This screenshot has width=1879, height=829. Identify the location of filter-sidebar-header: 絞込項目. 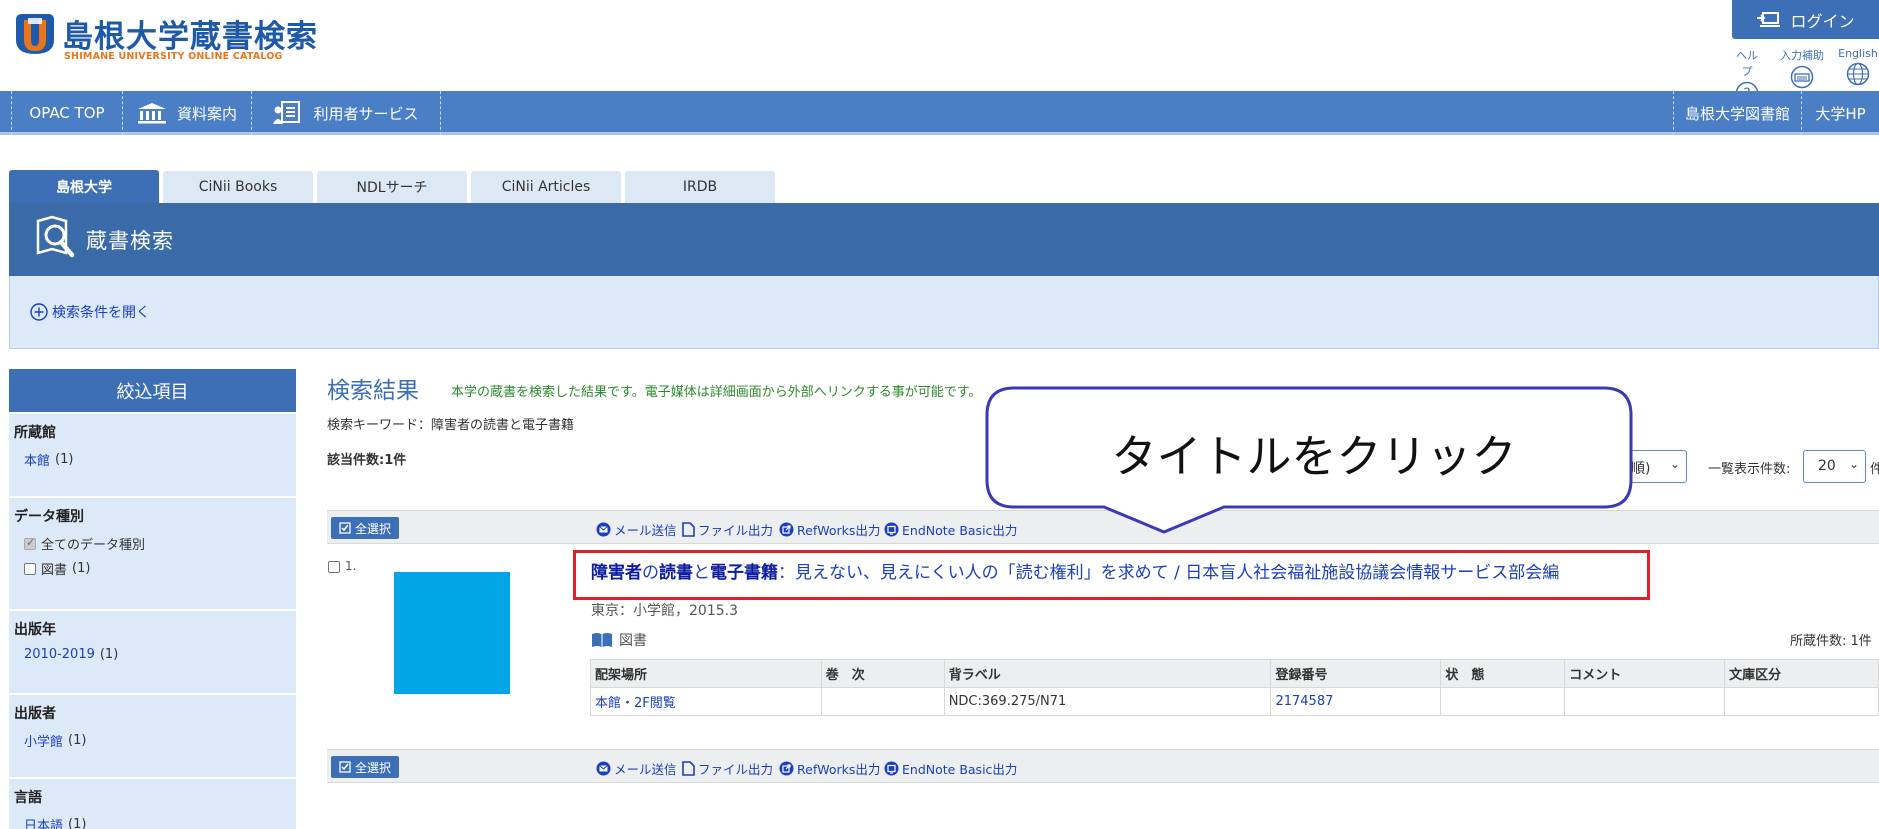
(152, 390).